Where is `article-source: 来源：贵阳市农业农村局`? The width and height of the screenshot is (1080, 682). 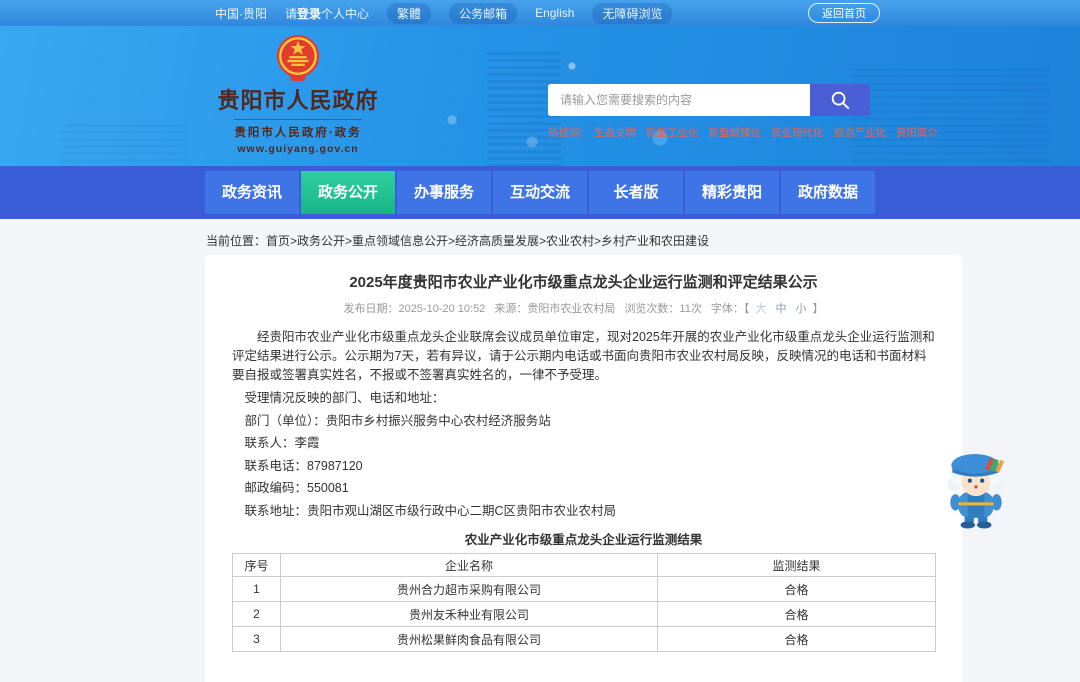 article-source: 来源：贵阳市农业农村局 is located at coordinates (555, 309).